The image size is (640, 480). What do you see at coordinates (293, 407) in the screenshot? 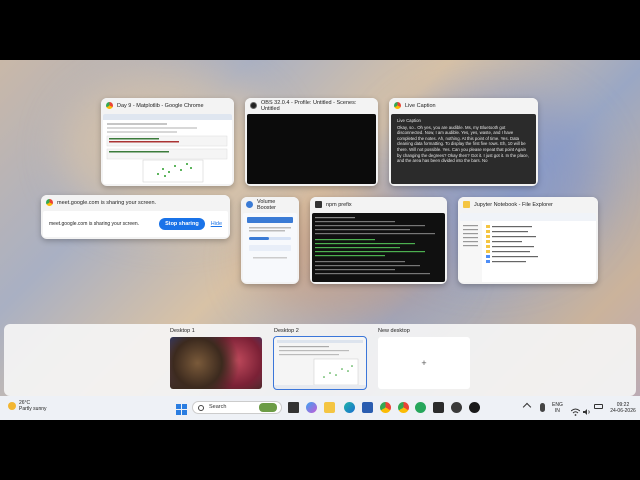
I see `task-view-icon` at bounding box center [293, 407].